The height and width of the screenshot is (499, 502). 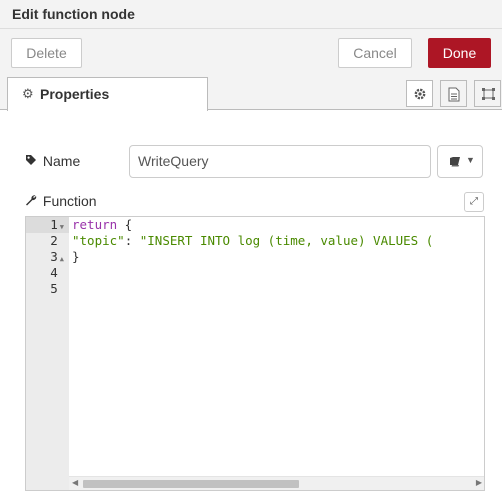 I want to click on line-number: 2▼, so click(x=54, y=240).